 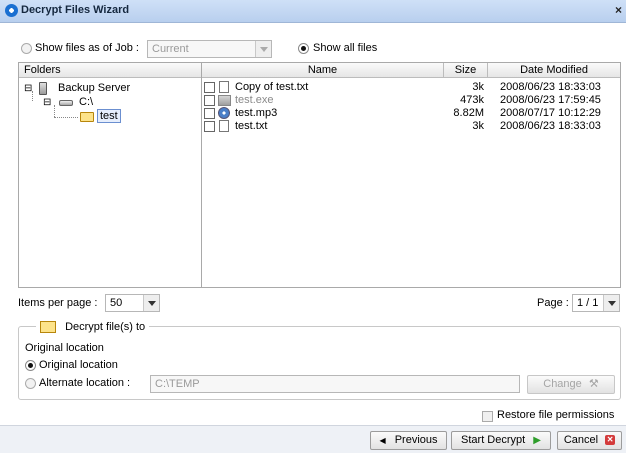 I want to click on column-header-size: Size, so click(x=465, y=70).